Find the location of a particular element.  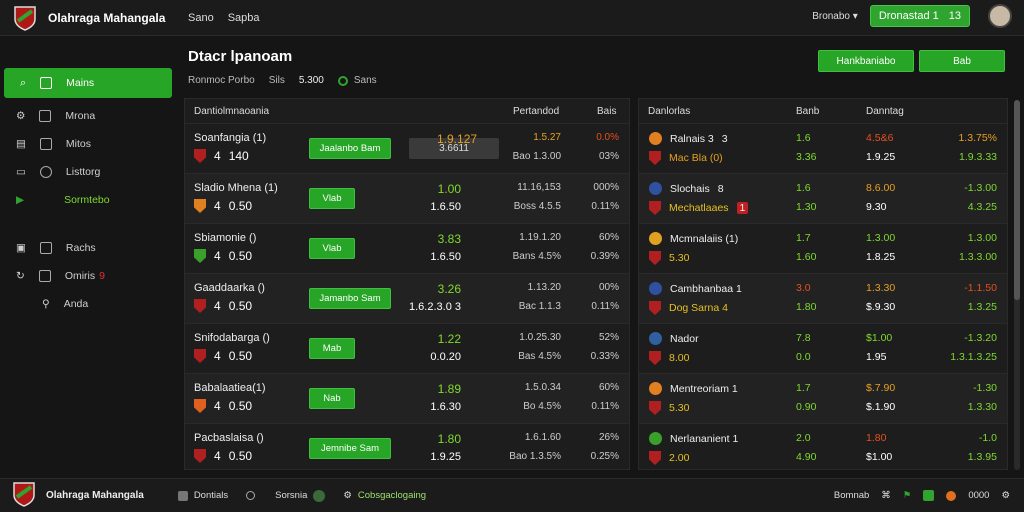

odds-value: 1.3.1.3.25 is located at coordinates (973, 357).